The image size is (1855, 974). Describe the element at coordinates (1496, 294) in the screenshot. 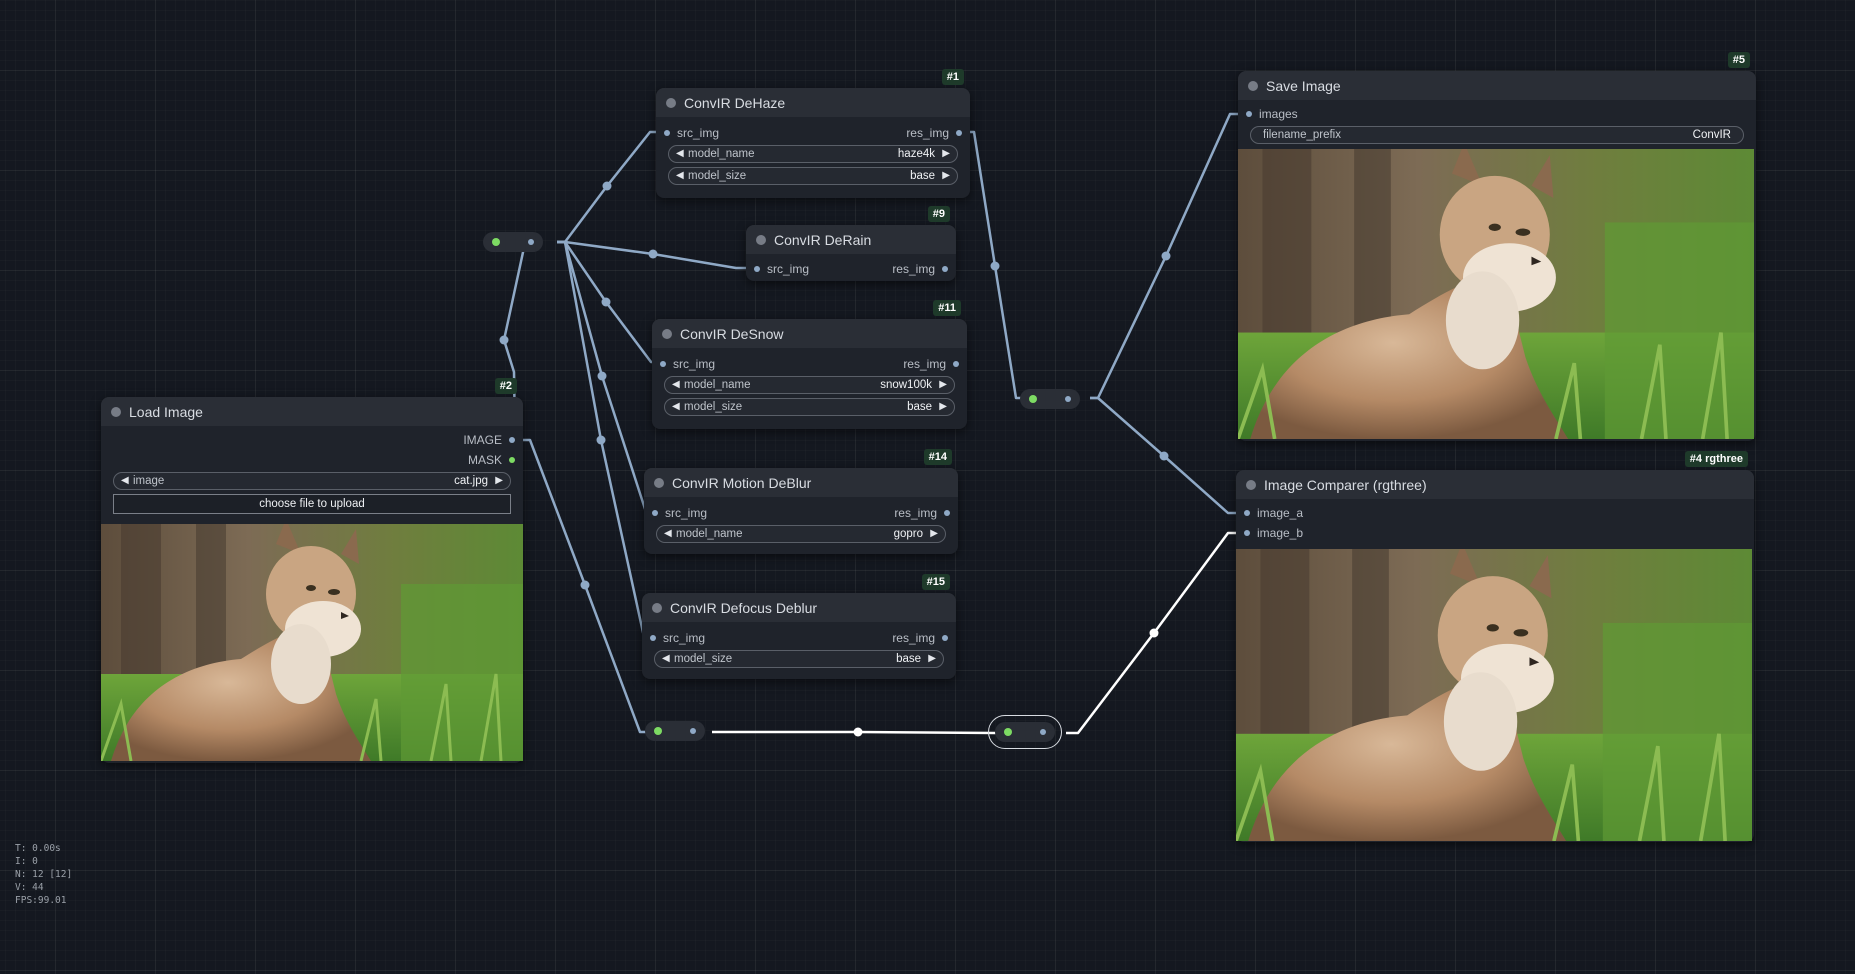

I see `image-preview` at that location.